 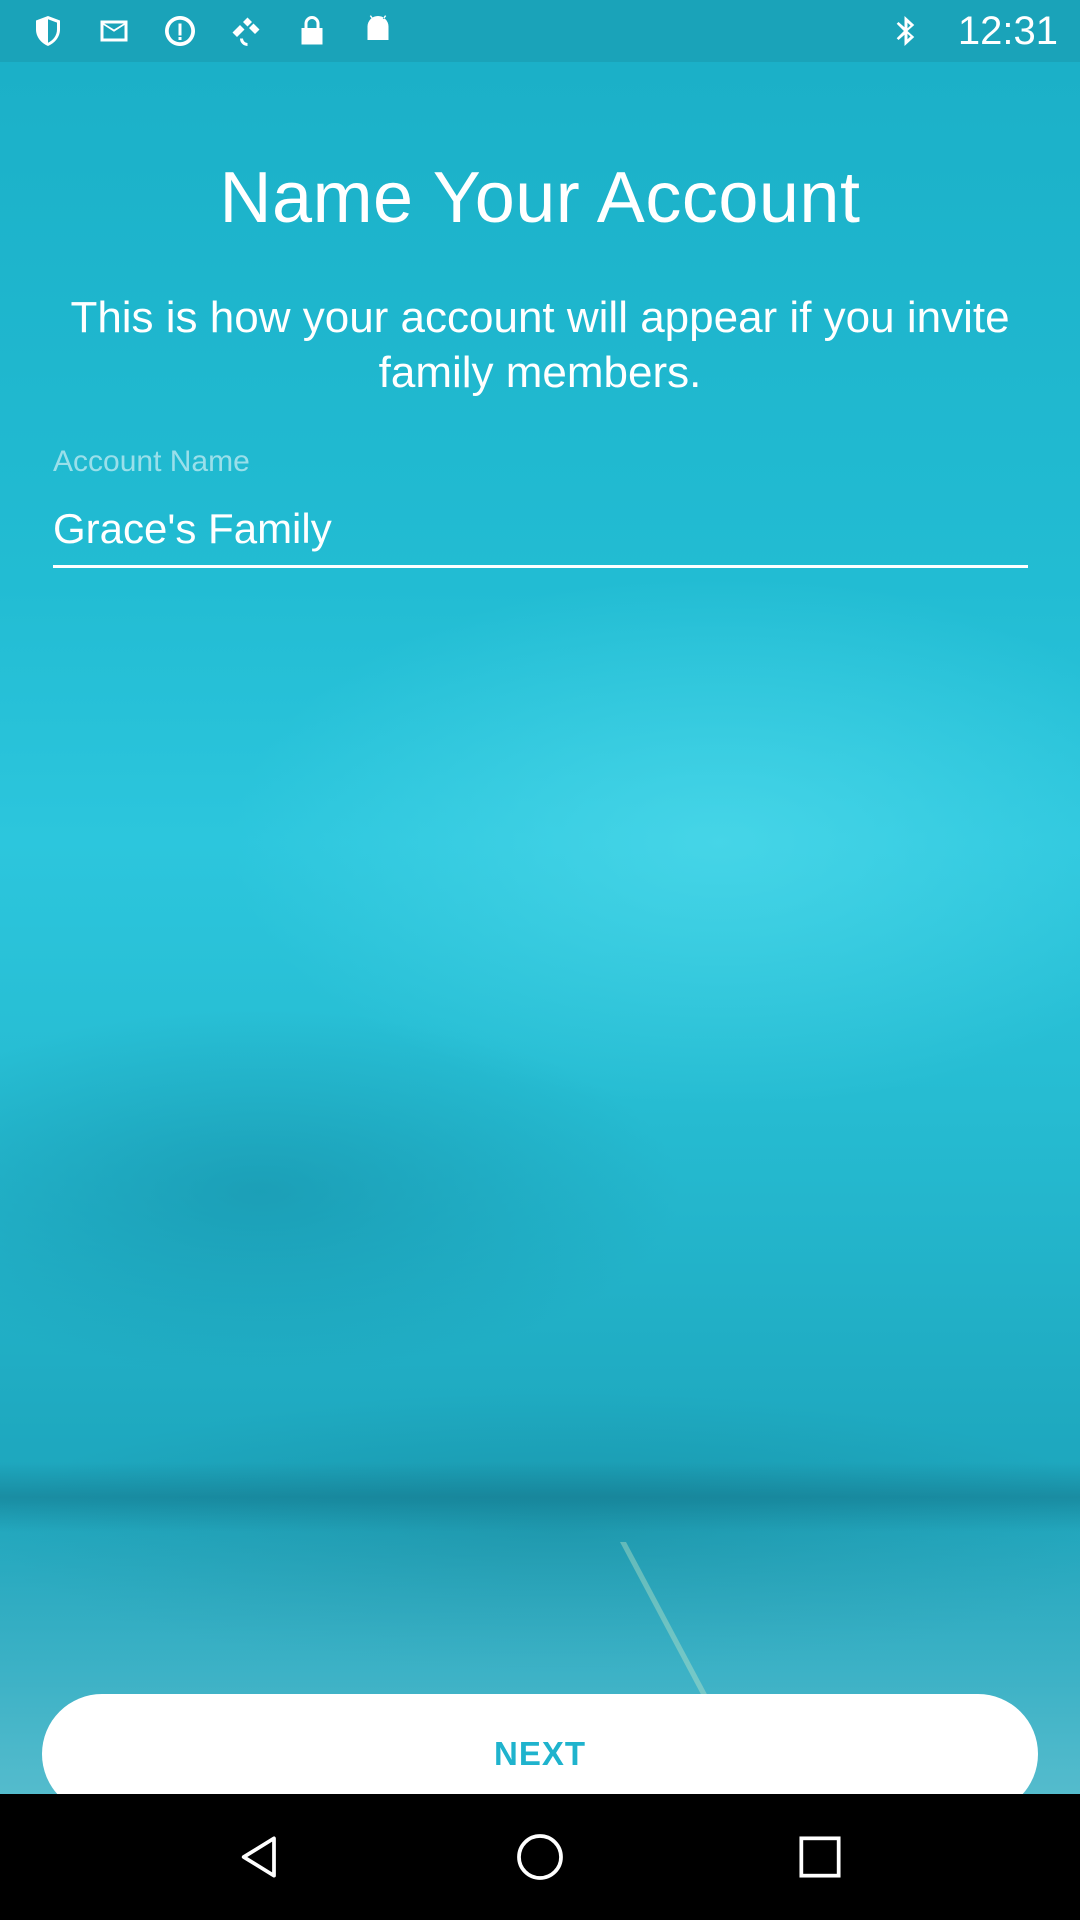 I want to click on recents-icon, so click(x=820, y=1857).